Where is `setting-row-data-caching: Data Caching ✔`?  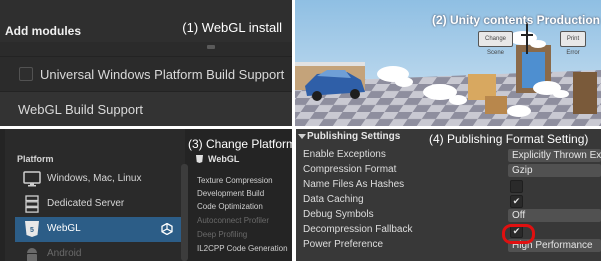 setting-row-data-caching: Data Caching ✔ is located at coordinates (448, 200).